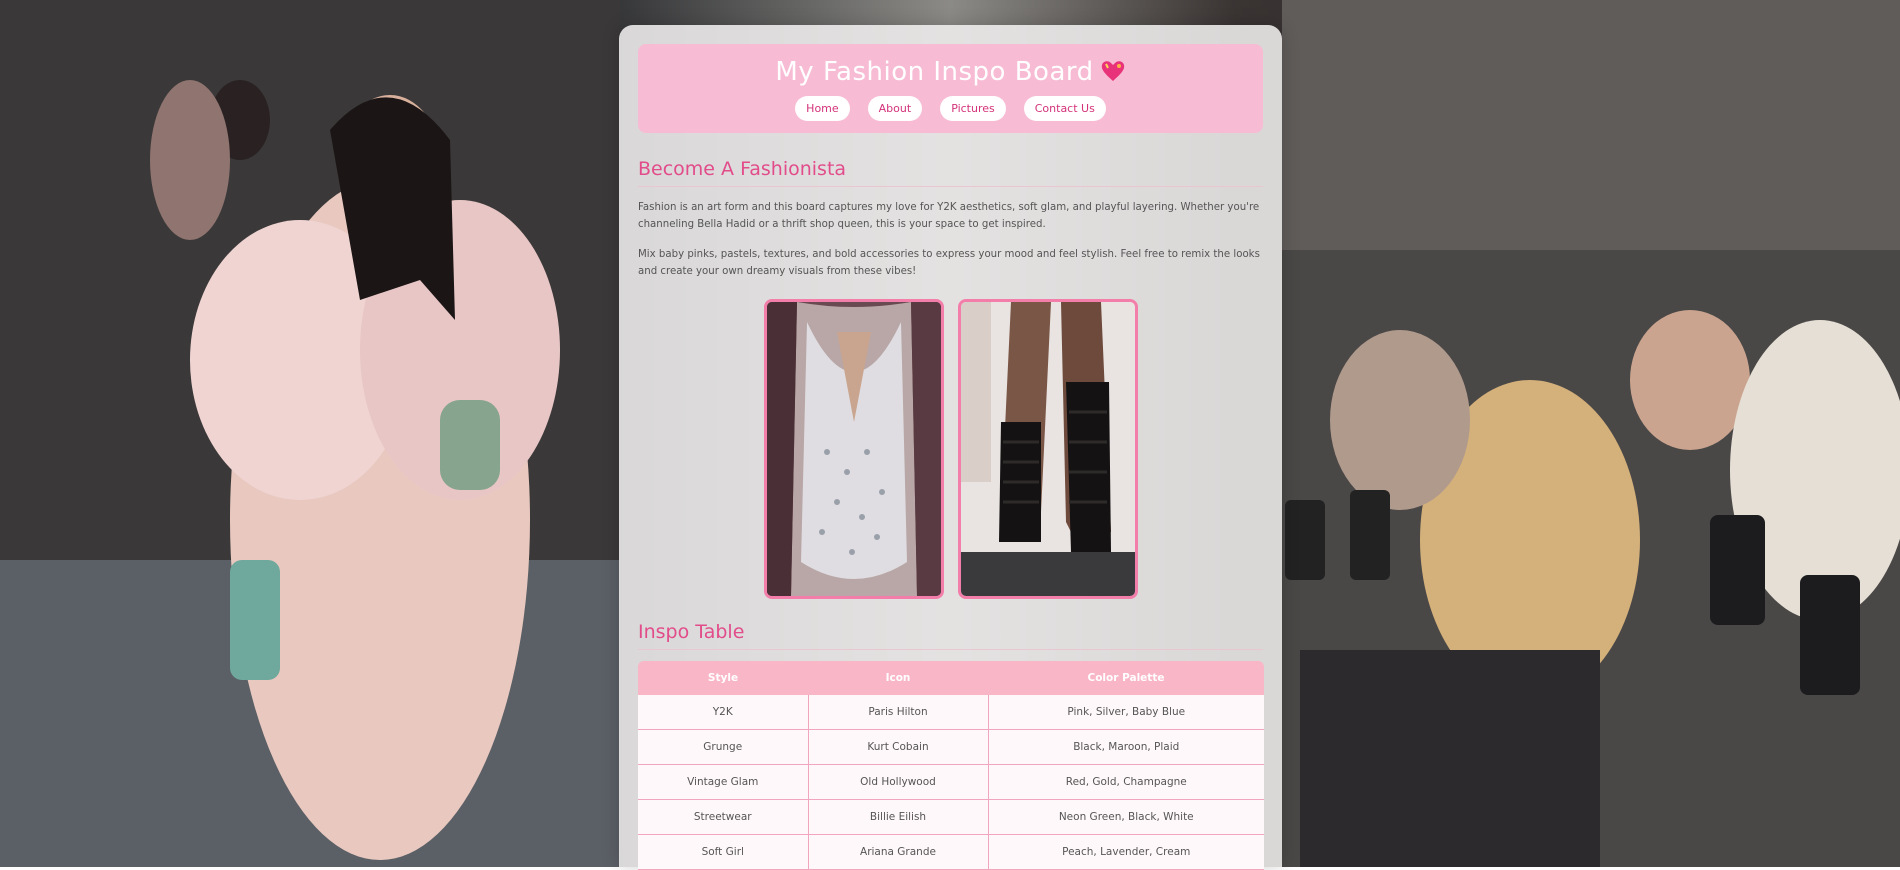 The width and height of the screenshot is (1900, 870). I want to click on column-header-style: Style, so click(723, 678).